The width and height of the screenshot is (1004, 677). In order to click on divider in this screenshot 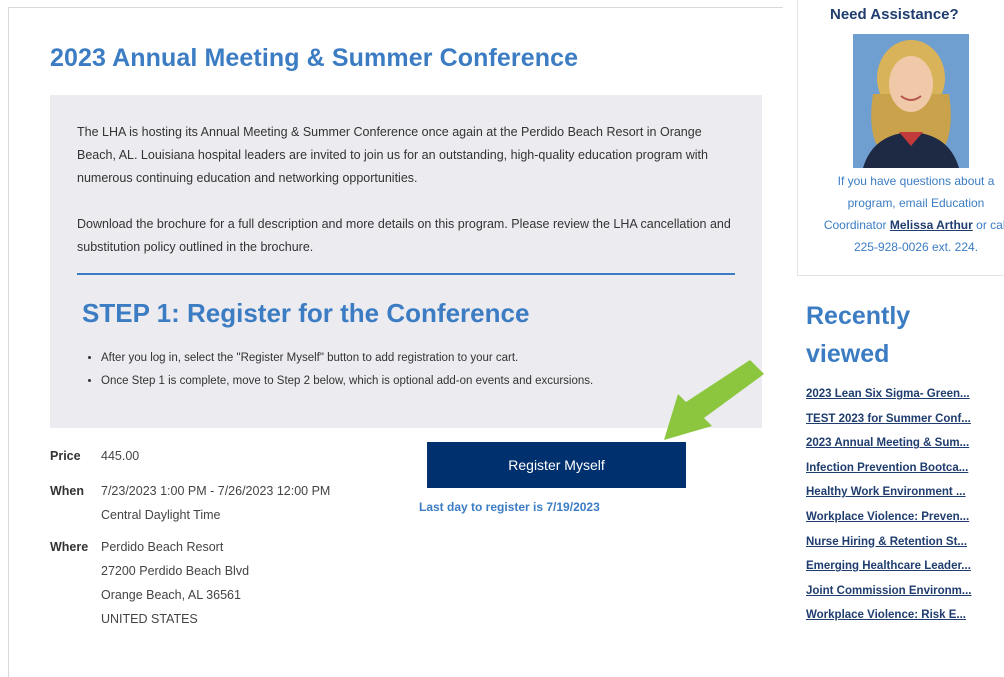, I will do `click(406, 274)`.